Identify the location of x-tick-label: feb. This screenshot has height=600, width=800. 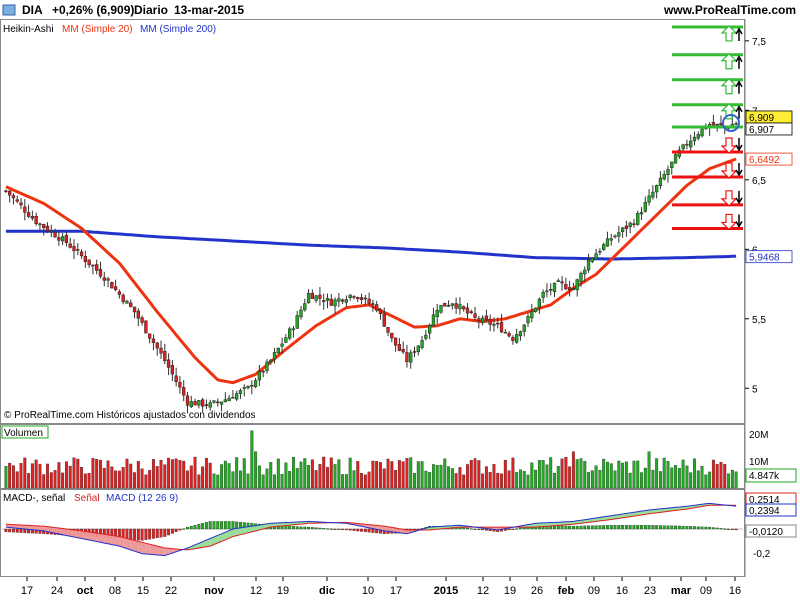
(566, 591).